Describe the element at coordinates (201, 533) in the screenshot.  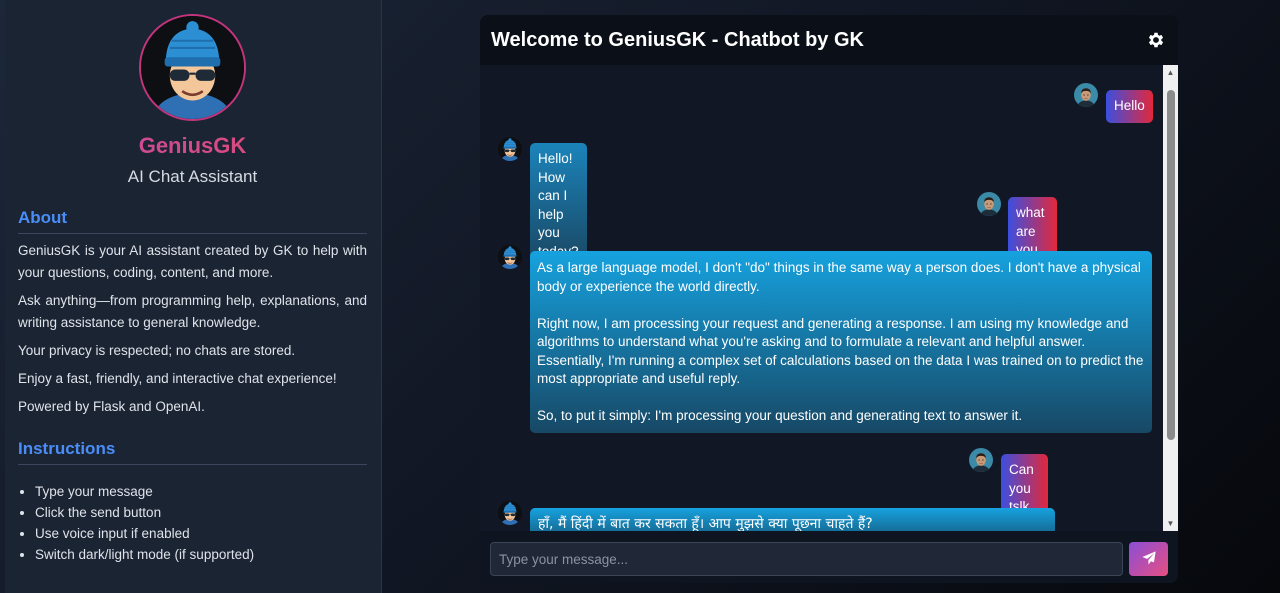
I see `instruction-item: Use voice input if enabled` at that location.